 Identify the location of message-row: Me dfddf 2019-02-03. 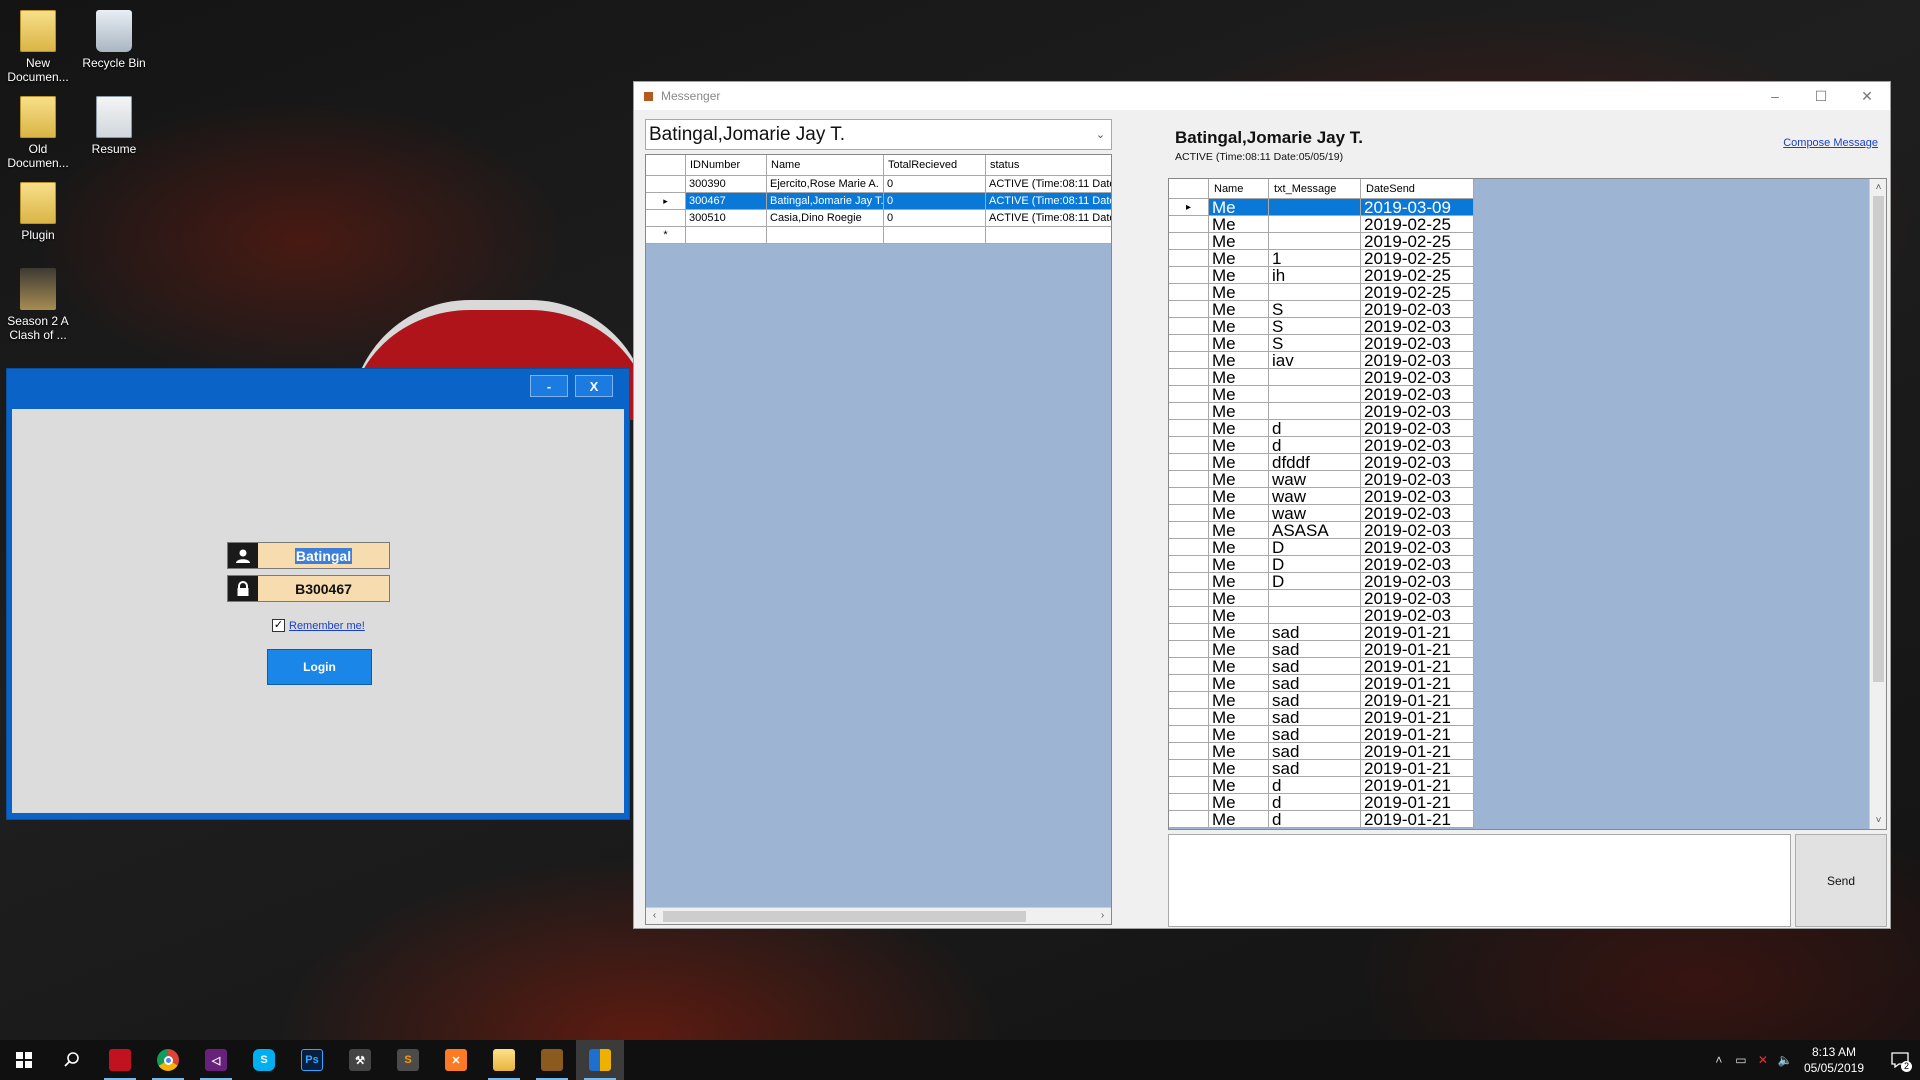
(1321, 462).